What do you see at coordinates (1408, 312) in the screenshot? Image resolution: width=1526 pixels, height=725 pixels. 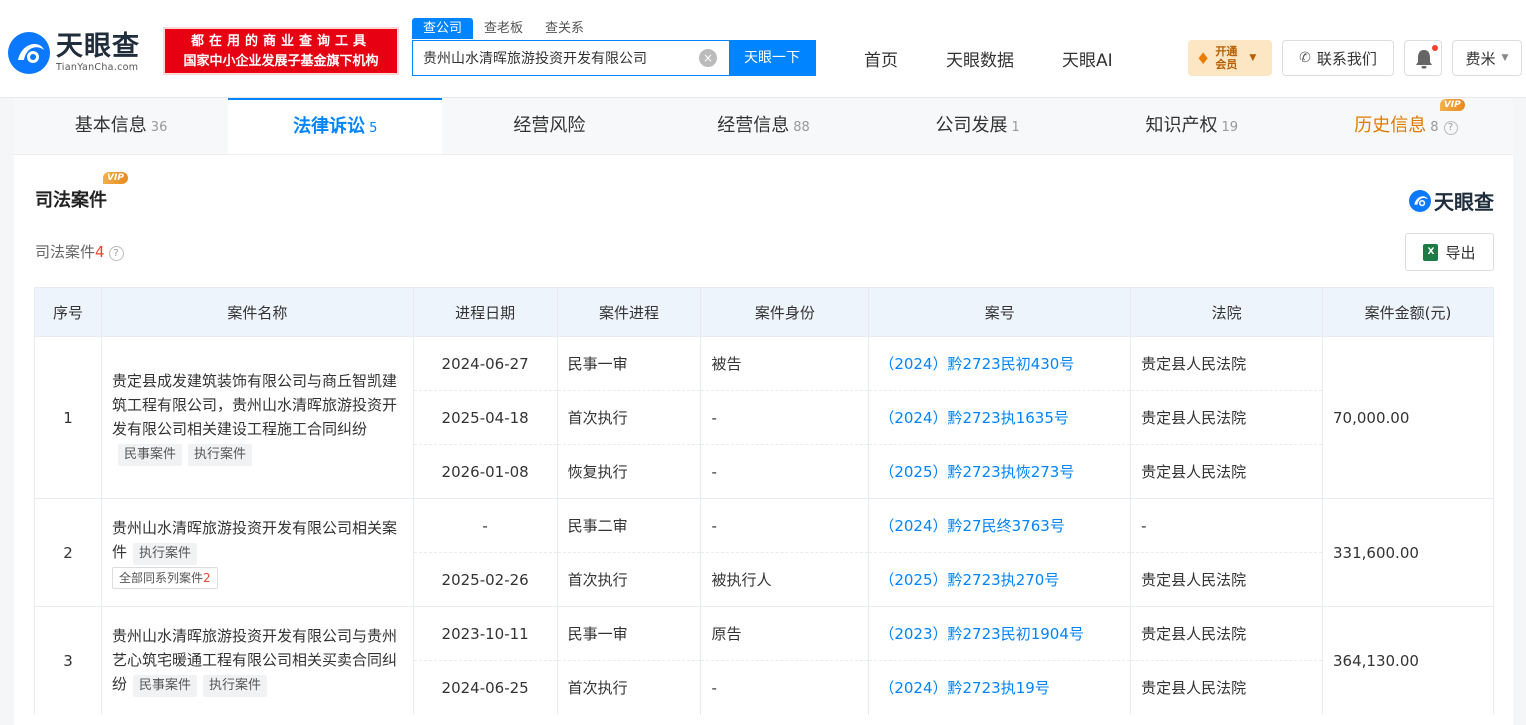 I see `col-amount: 案件金额(元)` at bounding box center [1408, 312].